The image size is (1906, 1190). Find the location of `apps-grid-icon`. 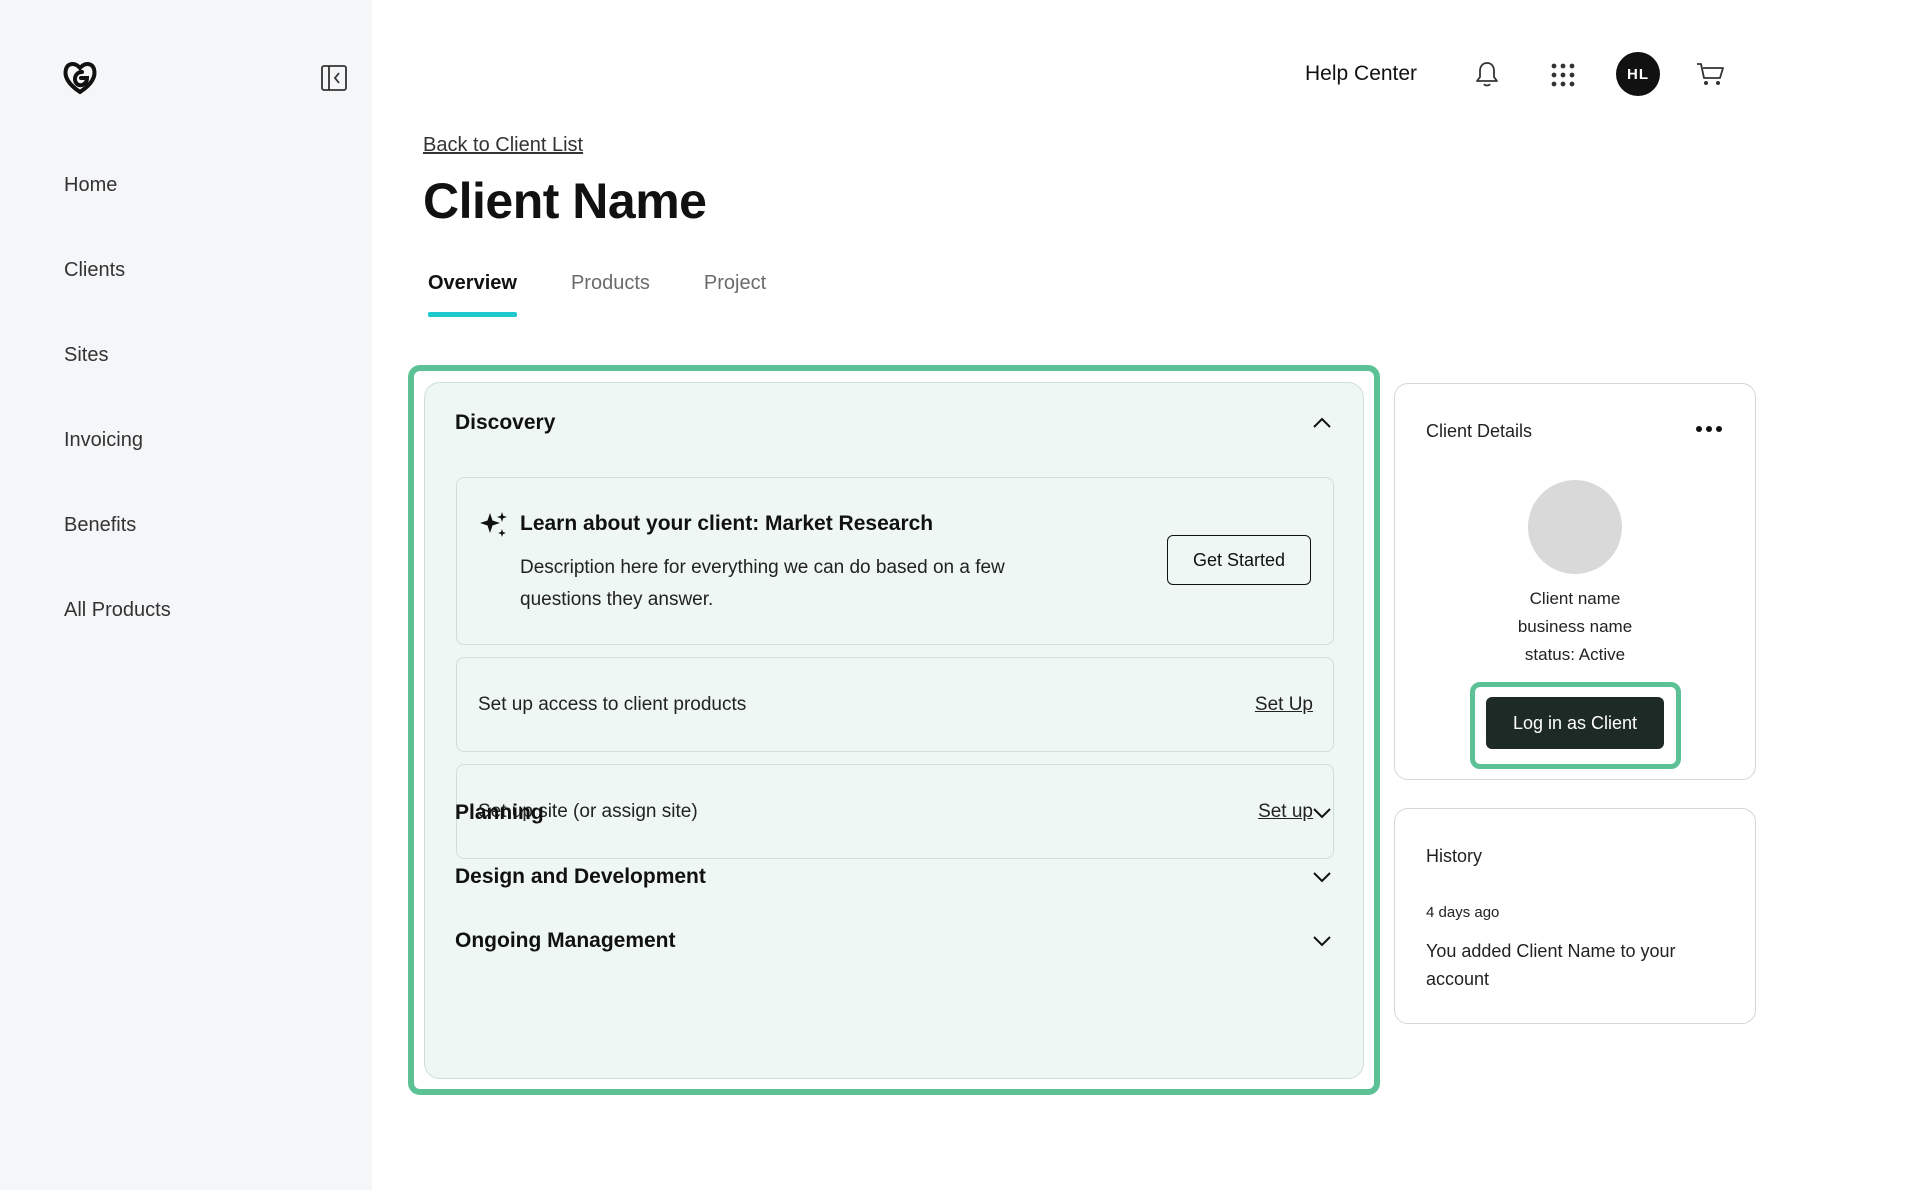

apps-grid-icon is located at coordinates (1563, 75).